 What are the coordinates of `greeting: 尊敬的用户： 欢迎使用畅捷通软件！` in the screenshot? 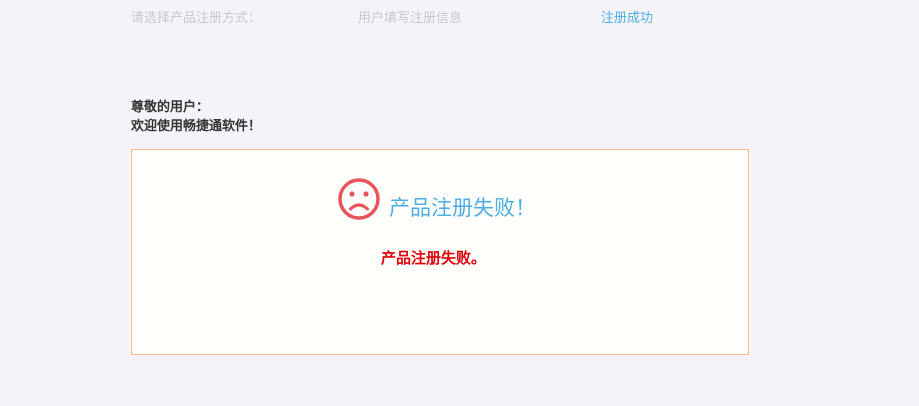 It's located at (196, 117).